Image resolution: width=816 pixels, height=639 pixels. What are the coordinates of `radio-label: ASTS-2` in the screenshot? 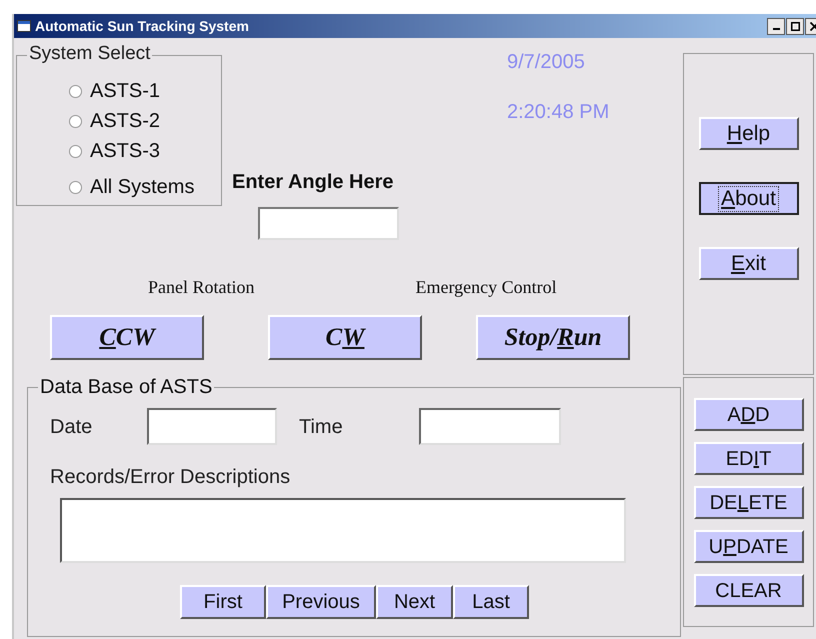 It's located at (125, 121).